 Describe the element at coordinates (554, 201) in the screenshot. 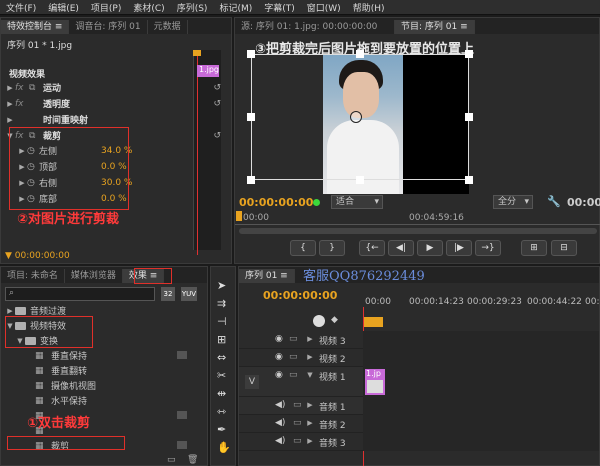

I see `wrench-icon: 🔧` at that location.